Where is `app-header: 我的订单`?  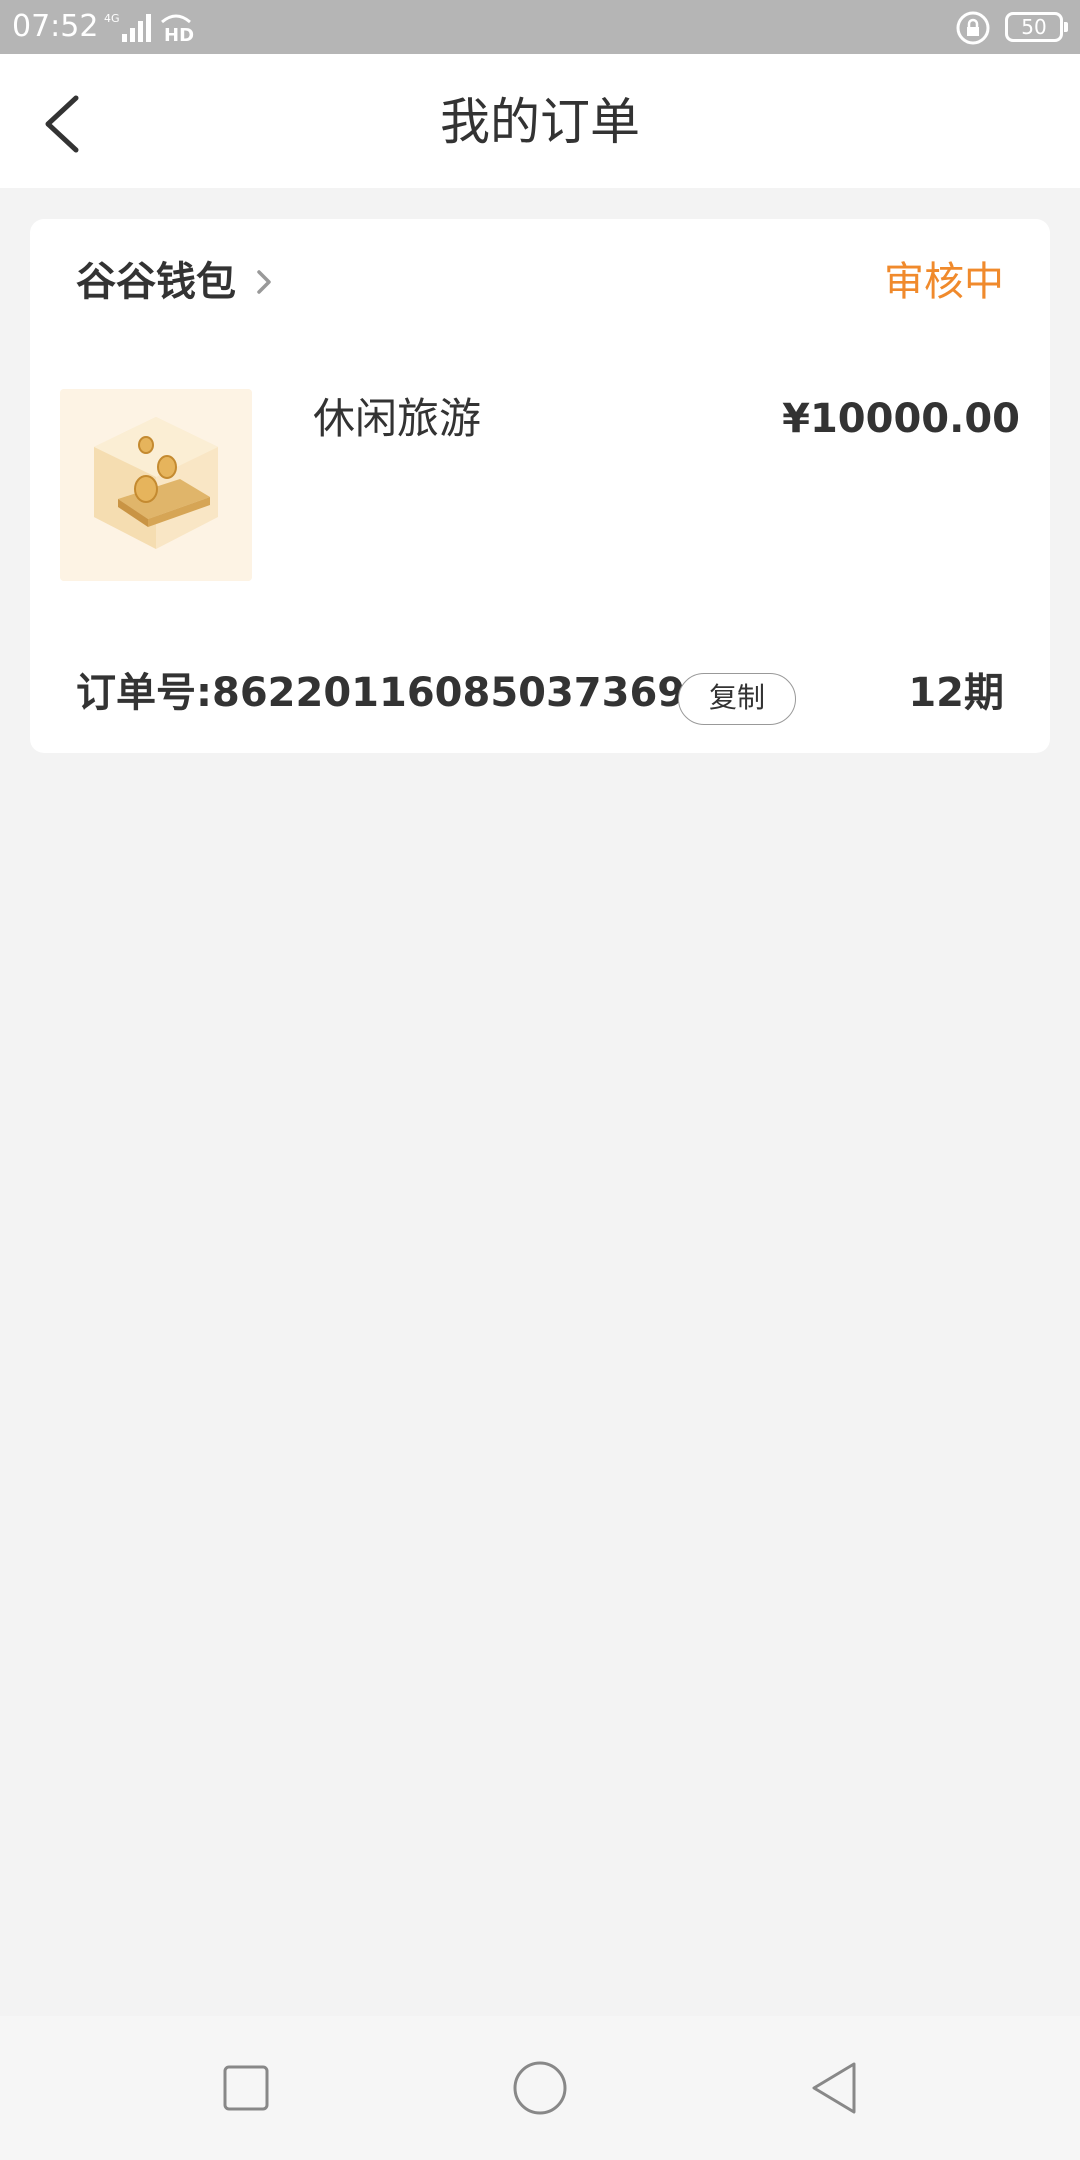
app-header: 我的订单 is located at coordinates (540, 121).